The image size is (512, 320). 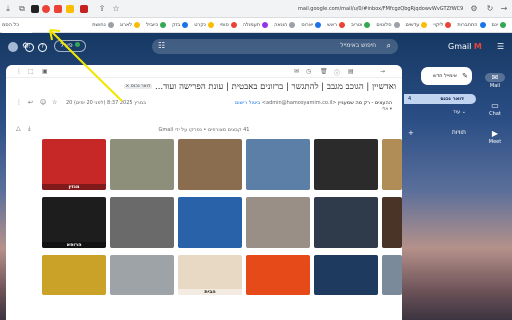 What do you see at coordinates (70, 46) in the screenshot?
I see `status-badge: פעיל` at bounding box center [70, 46].